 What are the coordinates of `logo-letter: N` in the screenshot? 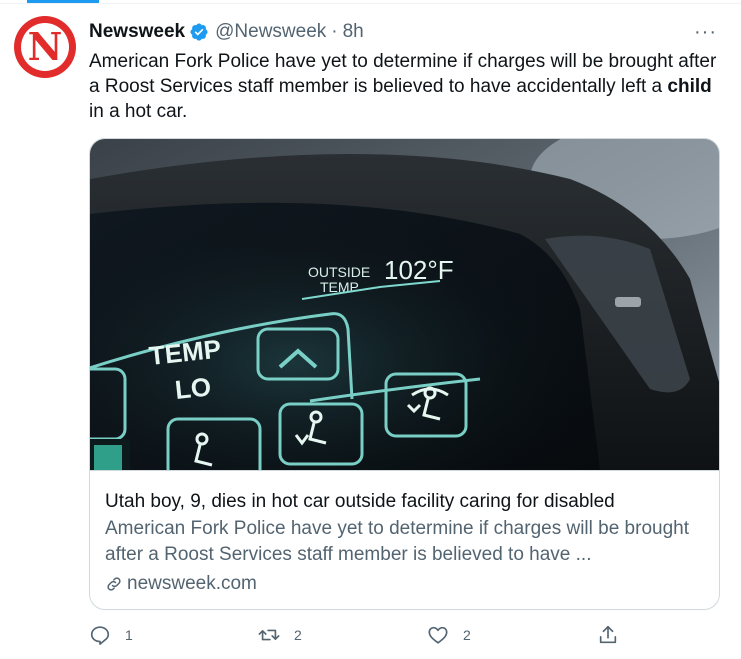 It's located at (45, 46).